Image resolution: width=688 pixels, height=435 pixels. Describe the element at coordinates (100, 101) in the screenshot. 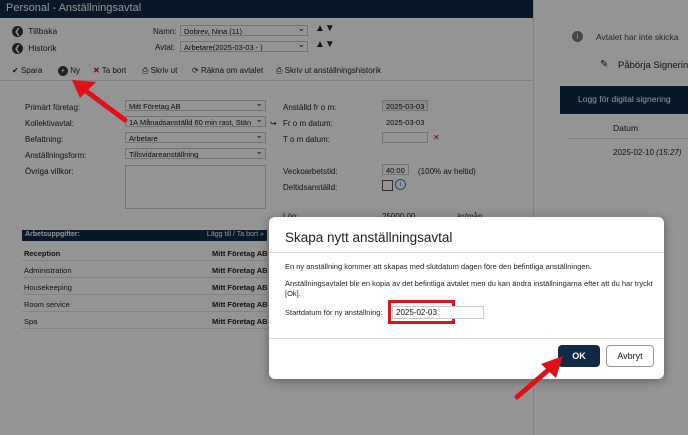

I see `arrow-to-new-button` at that location.